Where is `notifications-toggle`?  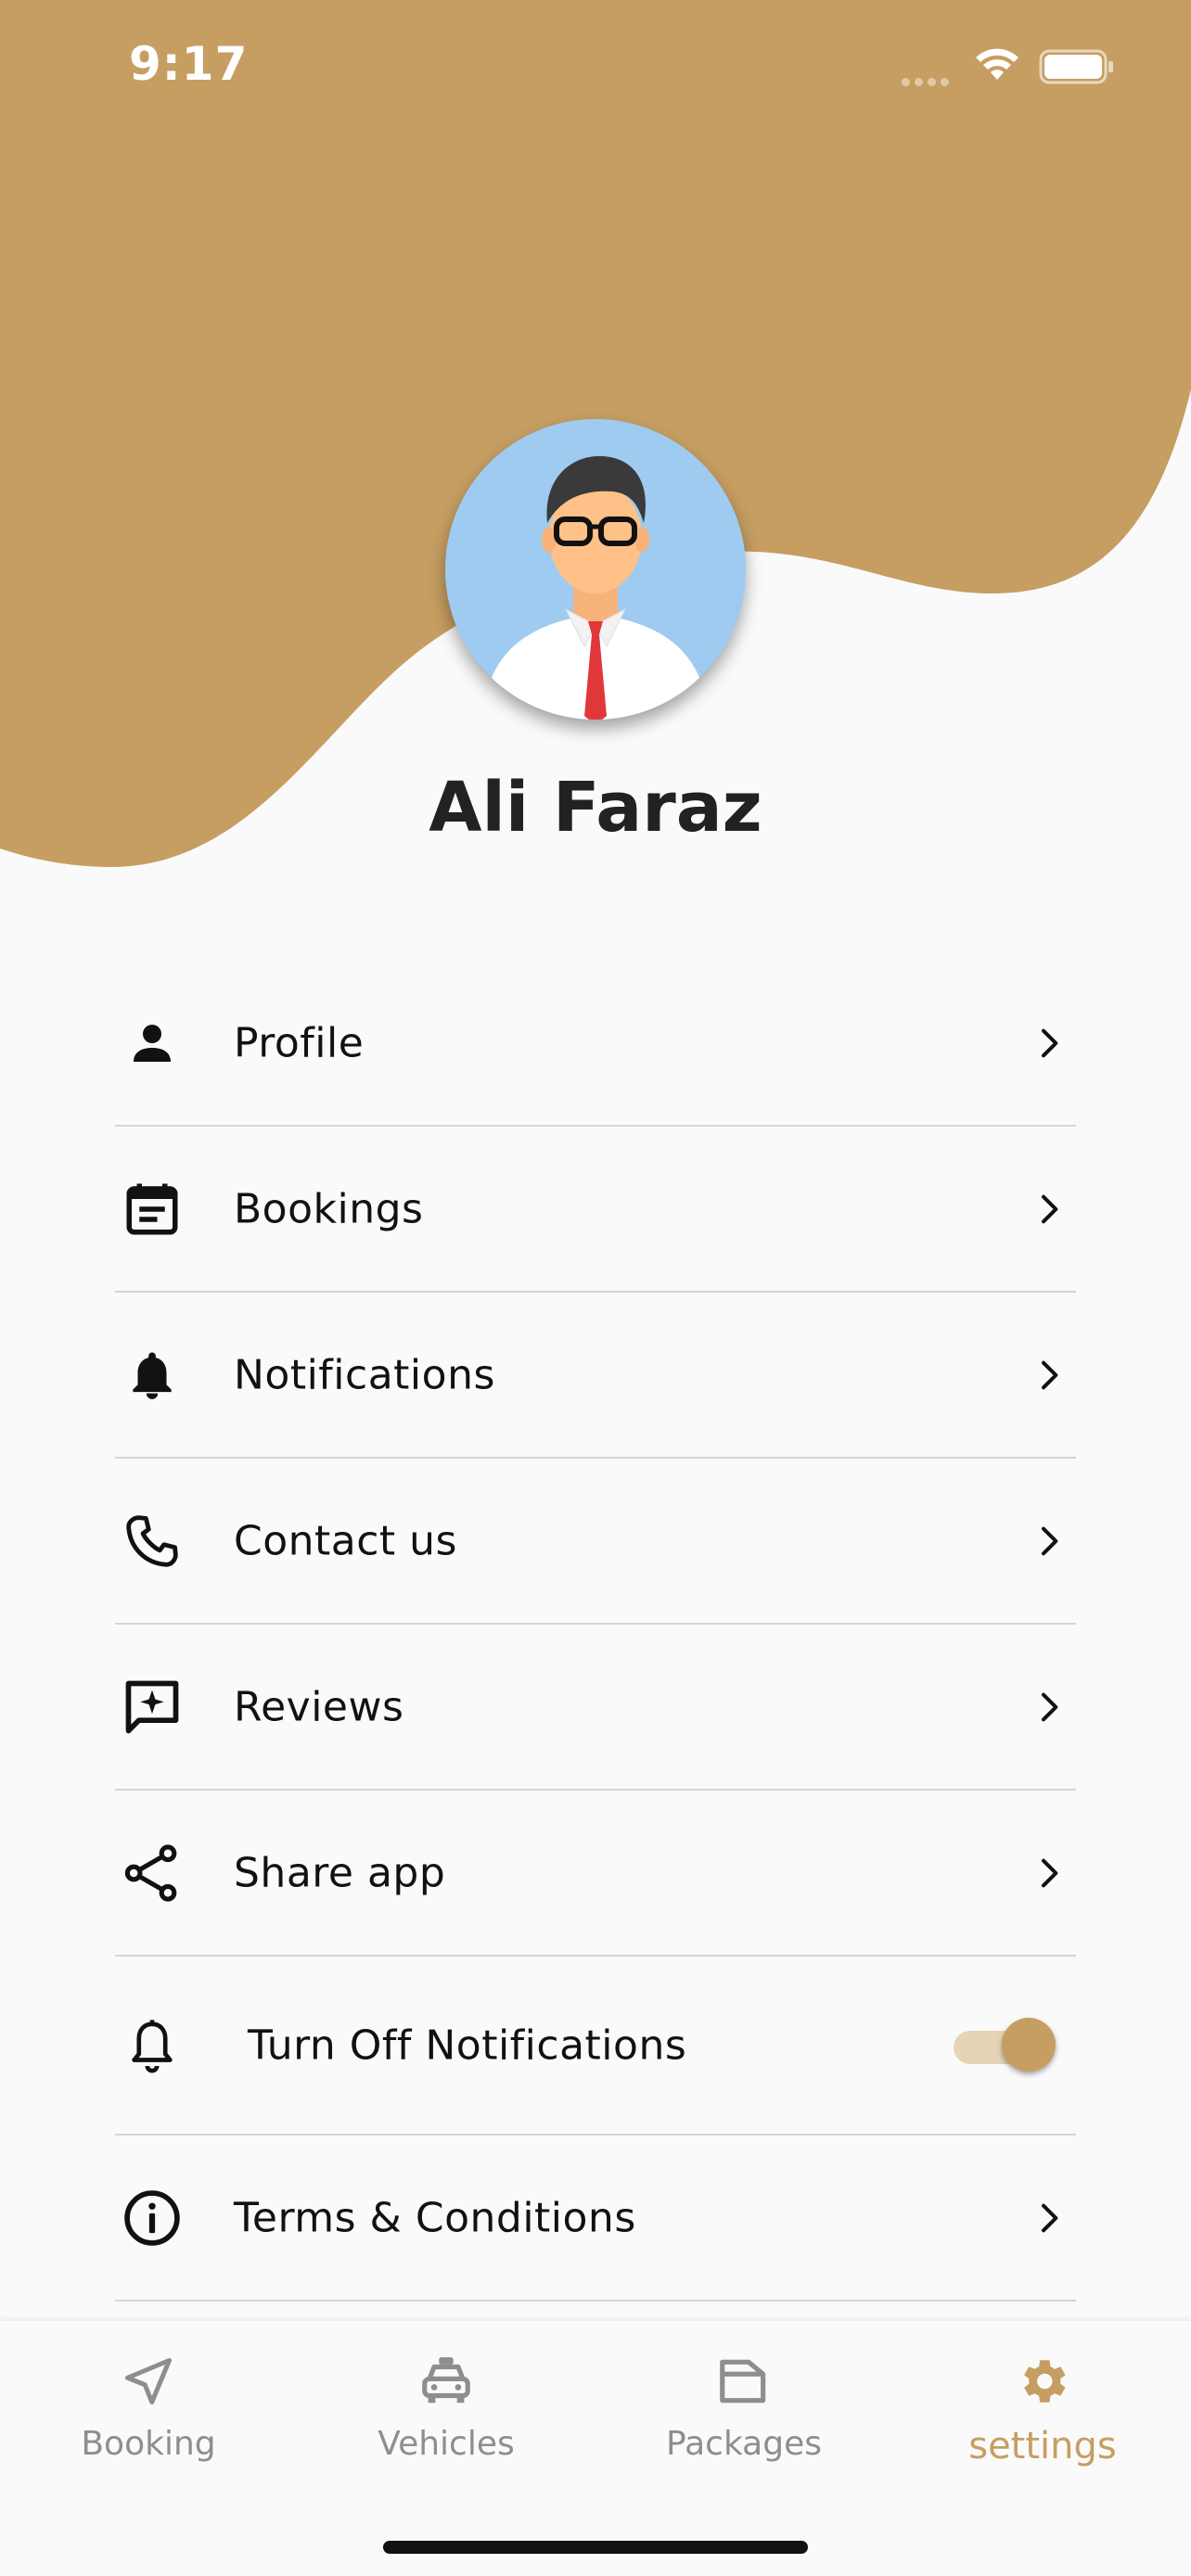
notifications-toggle is located at coordinates (1005, 2045).